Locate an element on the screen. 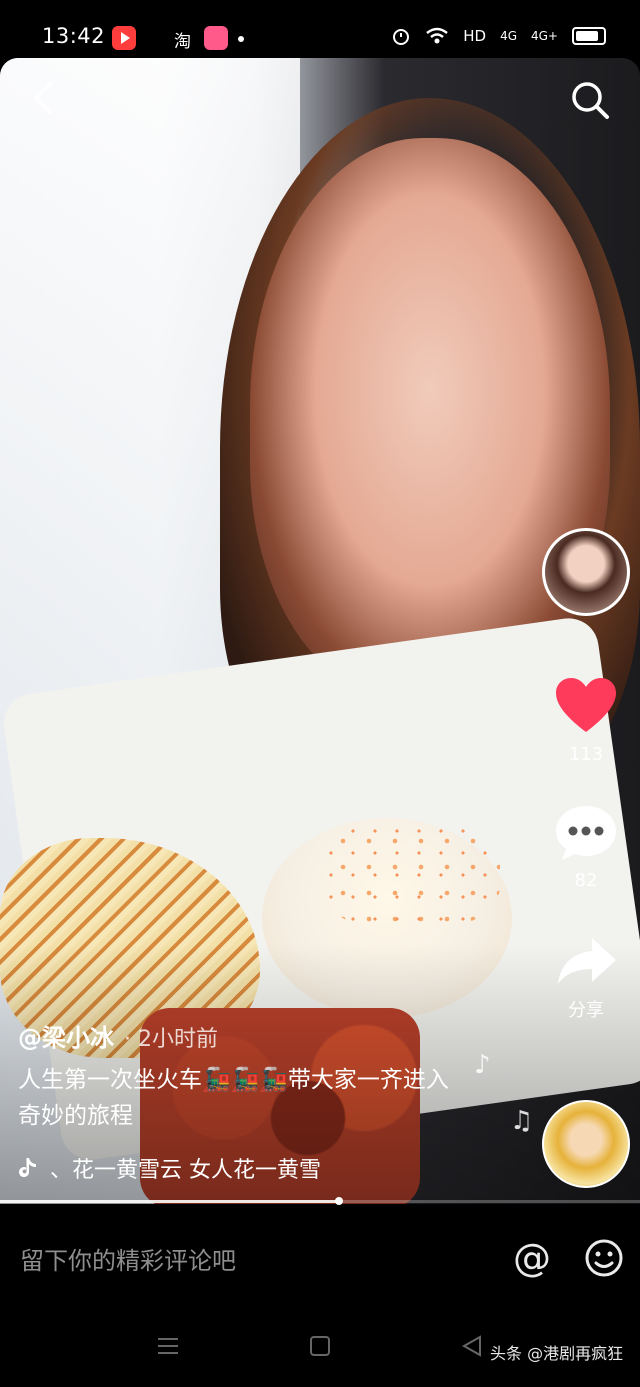 The height and width of the screenshot is (1387, 640). signal-4g-plus-icon: 4G+ is located at coordinates (544, 36).